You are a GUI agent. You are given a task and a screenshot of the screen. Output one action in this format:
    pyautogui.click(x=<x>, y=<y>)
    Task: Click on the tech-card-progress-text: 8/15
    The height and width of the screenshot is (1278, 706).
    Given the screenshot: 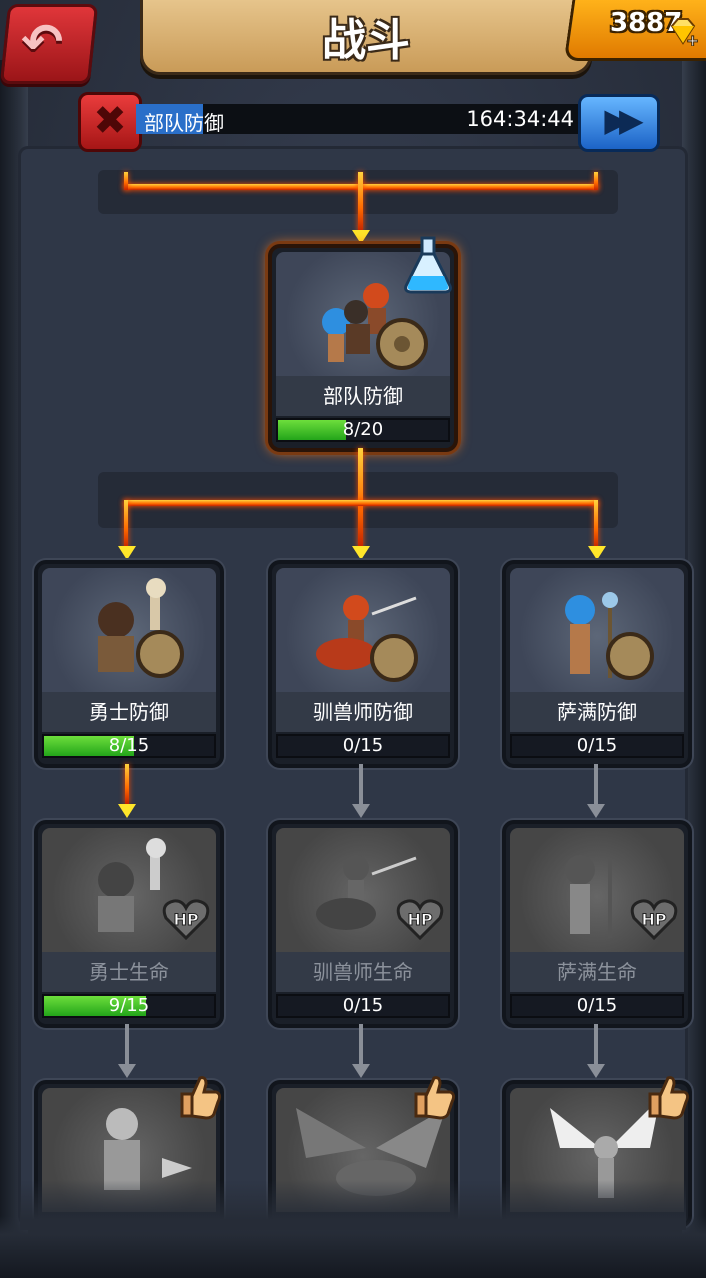 What is the action you would take?
    pyautogui.click(x=129, y=745)
    